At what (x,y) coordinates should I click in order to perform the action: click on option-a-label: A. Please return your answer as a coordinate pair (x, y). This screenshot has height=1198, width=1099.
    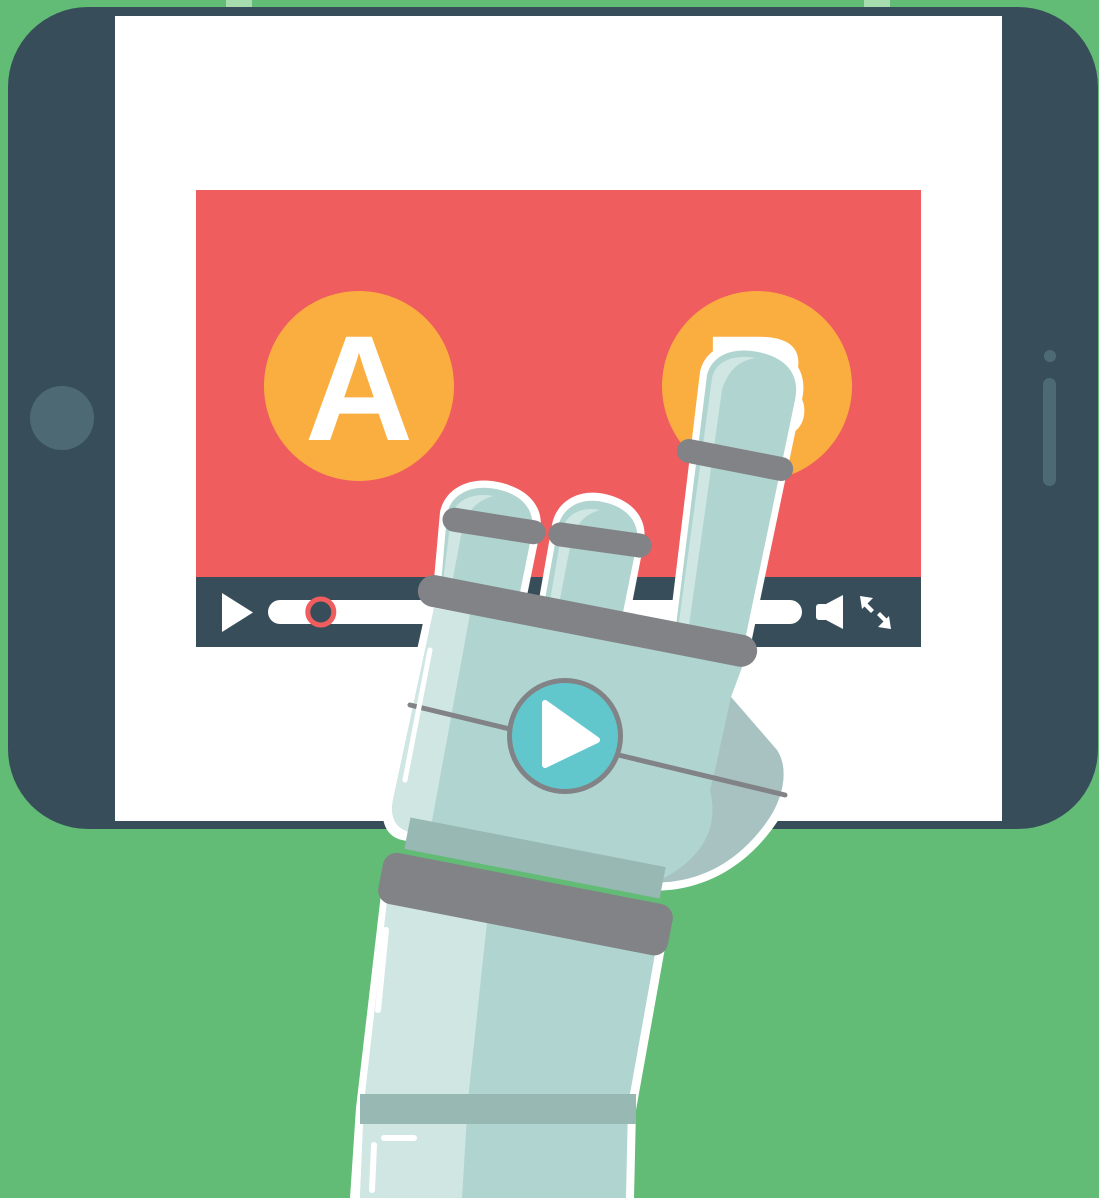
    Looking at the image, I should click on (359, 388).